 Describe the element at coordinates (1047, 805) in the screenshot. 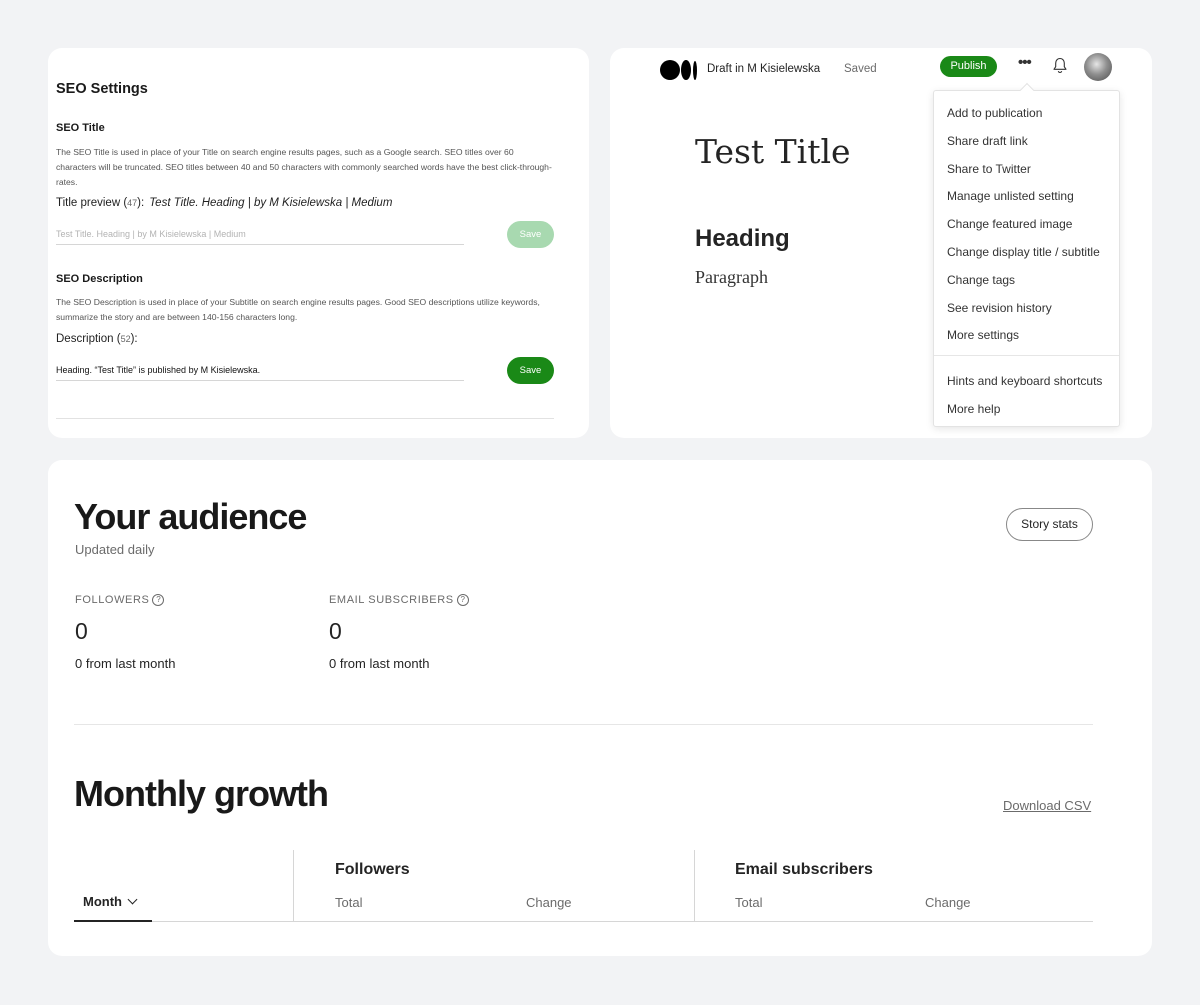

I see `download-csv-link: Download CSV` at that location.